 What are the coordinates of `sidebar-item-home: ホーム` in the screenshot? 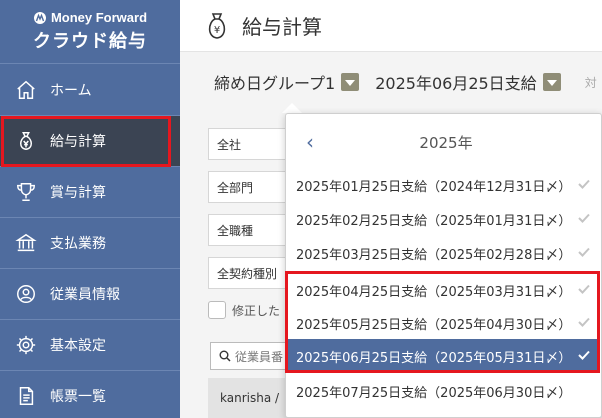 It's located at (90, 90).